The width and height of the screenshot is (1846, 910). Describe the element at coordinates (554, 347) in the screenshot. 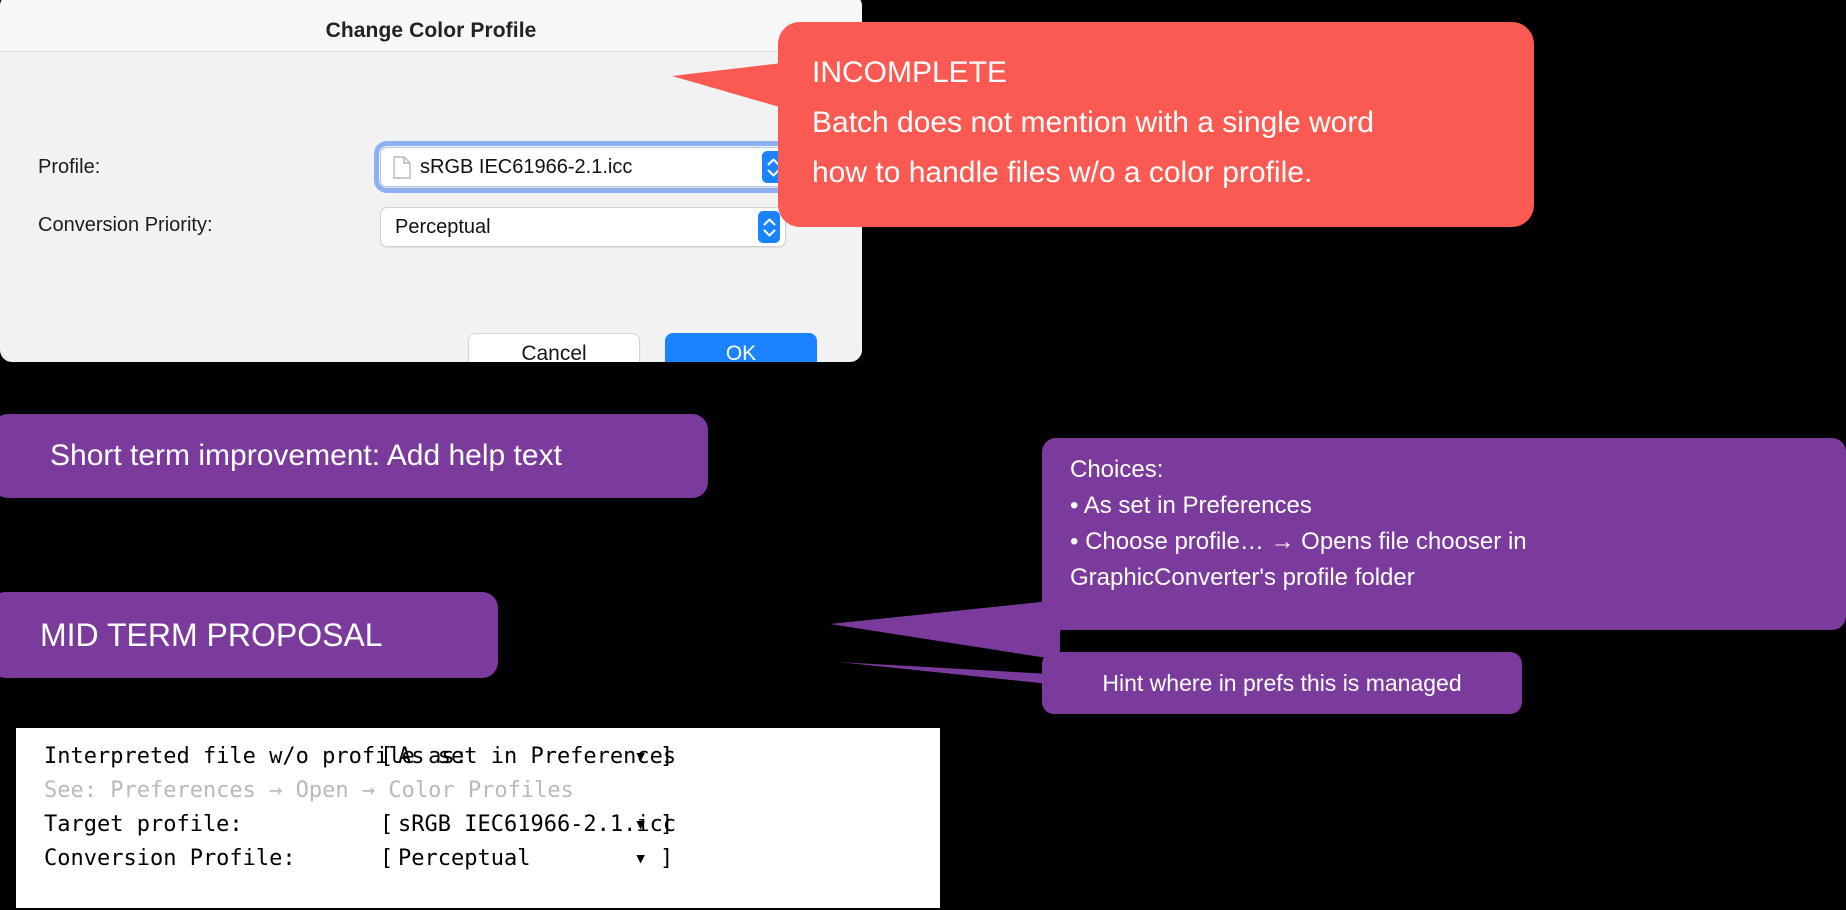

I see `cancel-button: Cancel` at that location.